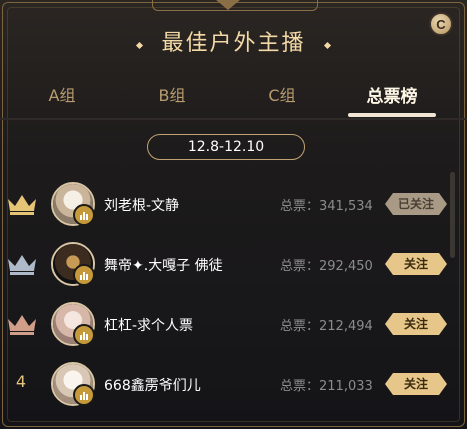 The image size is (467, 429). What do you see at coordinates (392, 94) in the screenshot?
I see `tab-total-votes: 总票榜` at bounding box center [392, 94].